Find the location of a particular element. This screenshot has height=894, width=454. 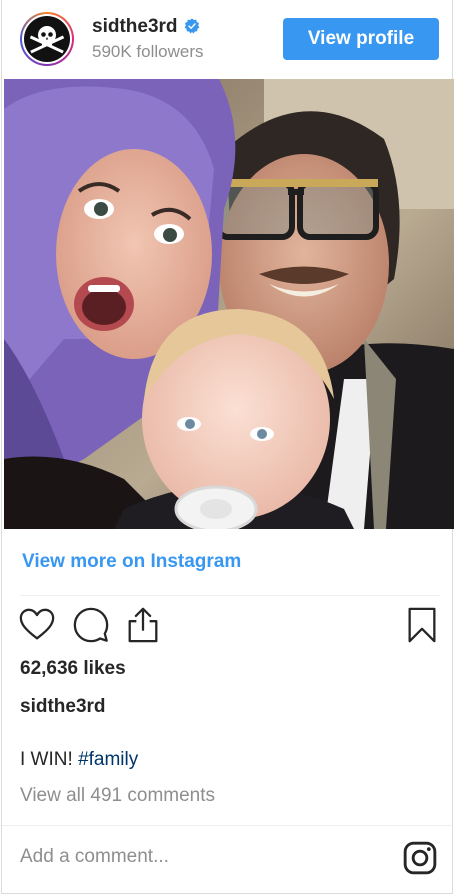

caption-text: I WIN! is located at coordinates (49, 759).